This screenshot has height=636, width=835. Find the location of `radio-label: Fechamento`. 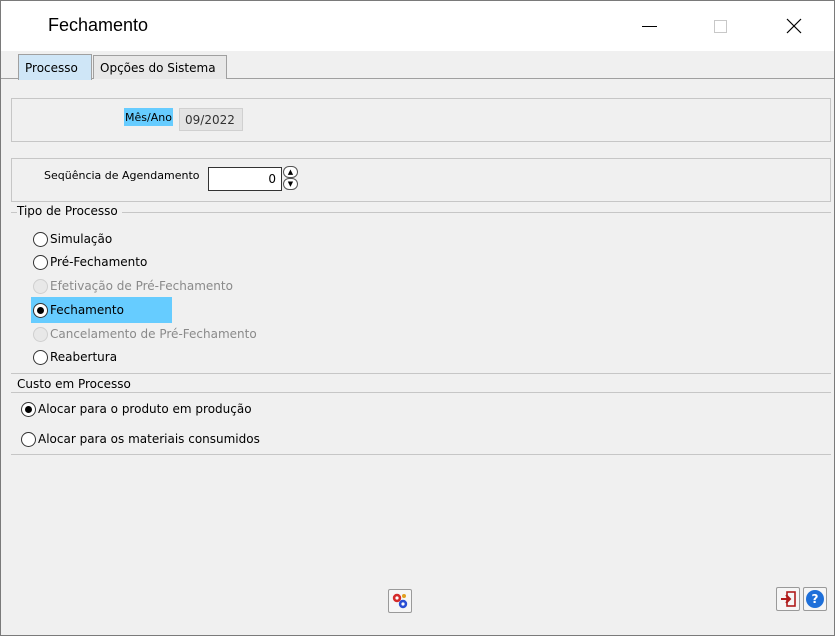

radio-label: Fechamento is located at coordinates (87, 310).